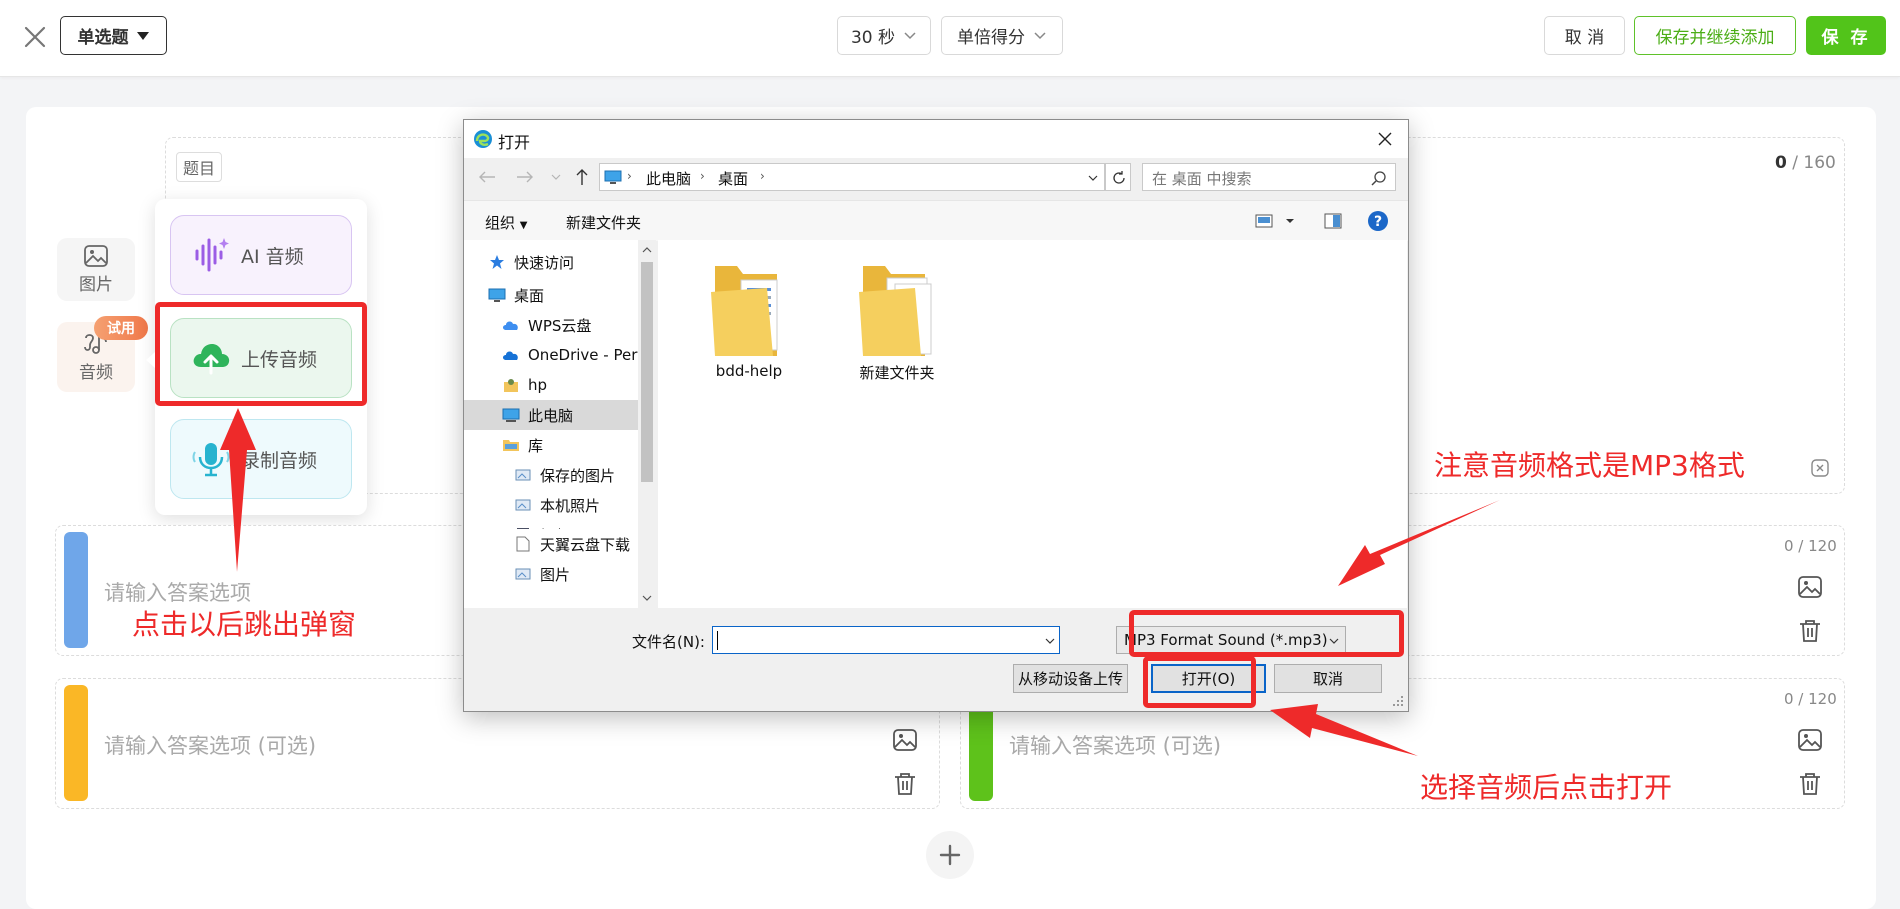 The image size is (1900, 909). Describe the element at coordinates (1546, 787) in the screenshot. I see `annotation-open-text: 选择音频后点击打开` at that location.